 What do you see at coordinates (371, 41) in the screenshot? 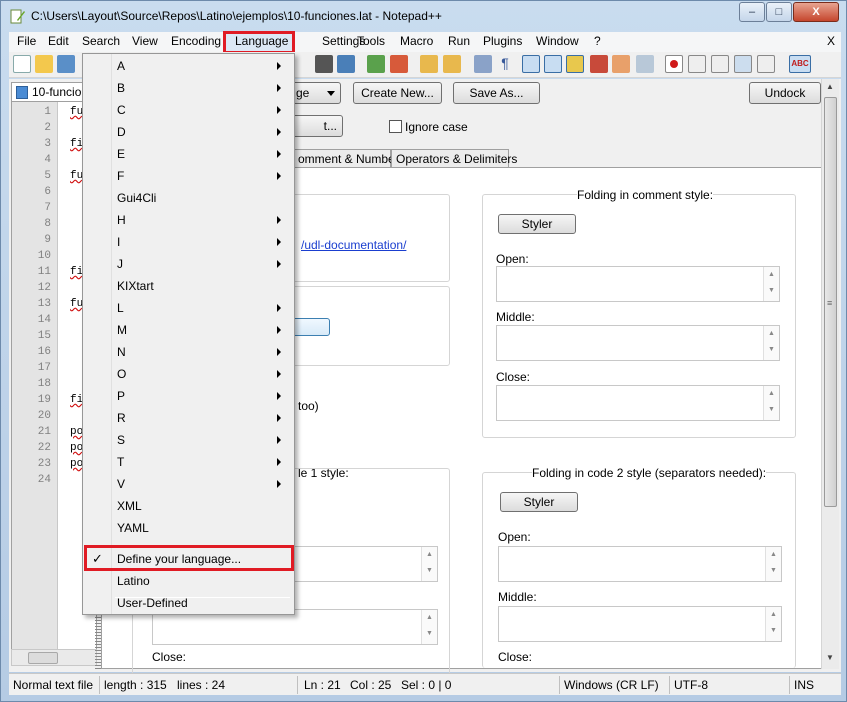
I see `menu-tools: Tools` at bounding box center [371, 41].